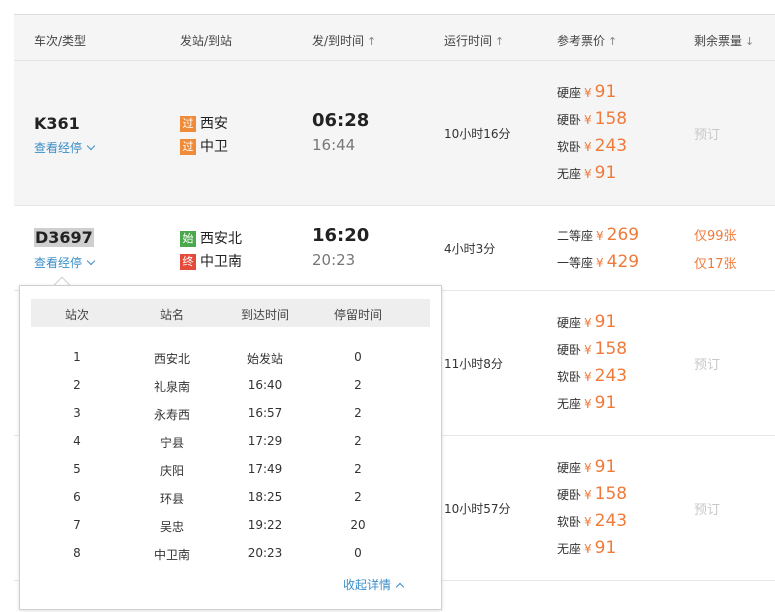  I want to click on start-badge: 始, so click(188, 239).